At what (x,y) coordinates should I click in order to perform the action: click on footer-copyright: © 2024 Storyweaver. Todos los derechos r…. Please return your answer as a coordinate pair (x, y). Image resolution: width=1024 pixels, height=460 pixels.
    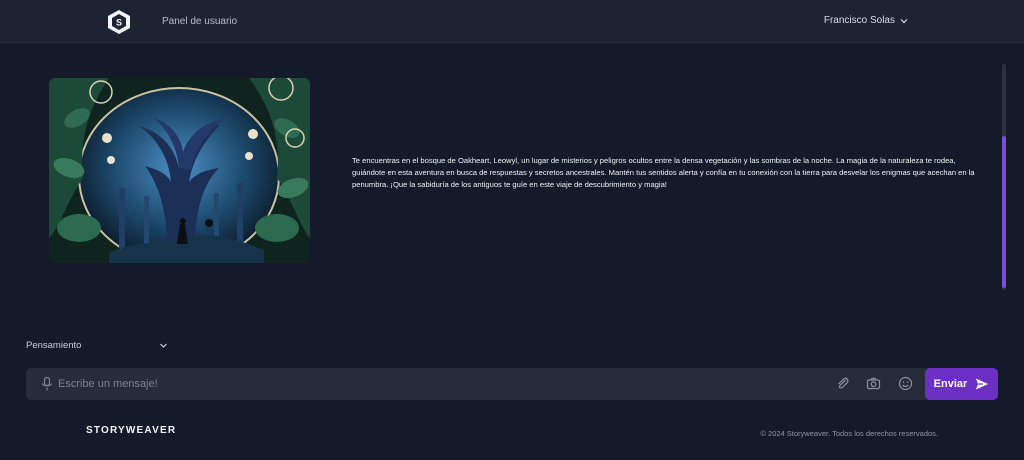
    Looking at the image, I should click on (849, 433).